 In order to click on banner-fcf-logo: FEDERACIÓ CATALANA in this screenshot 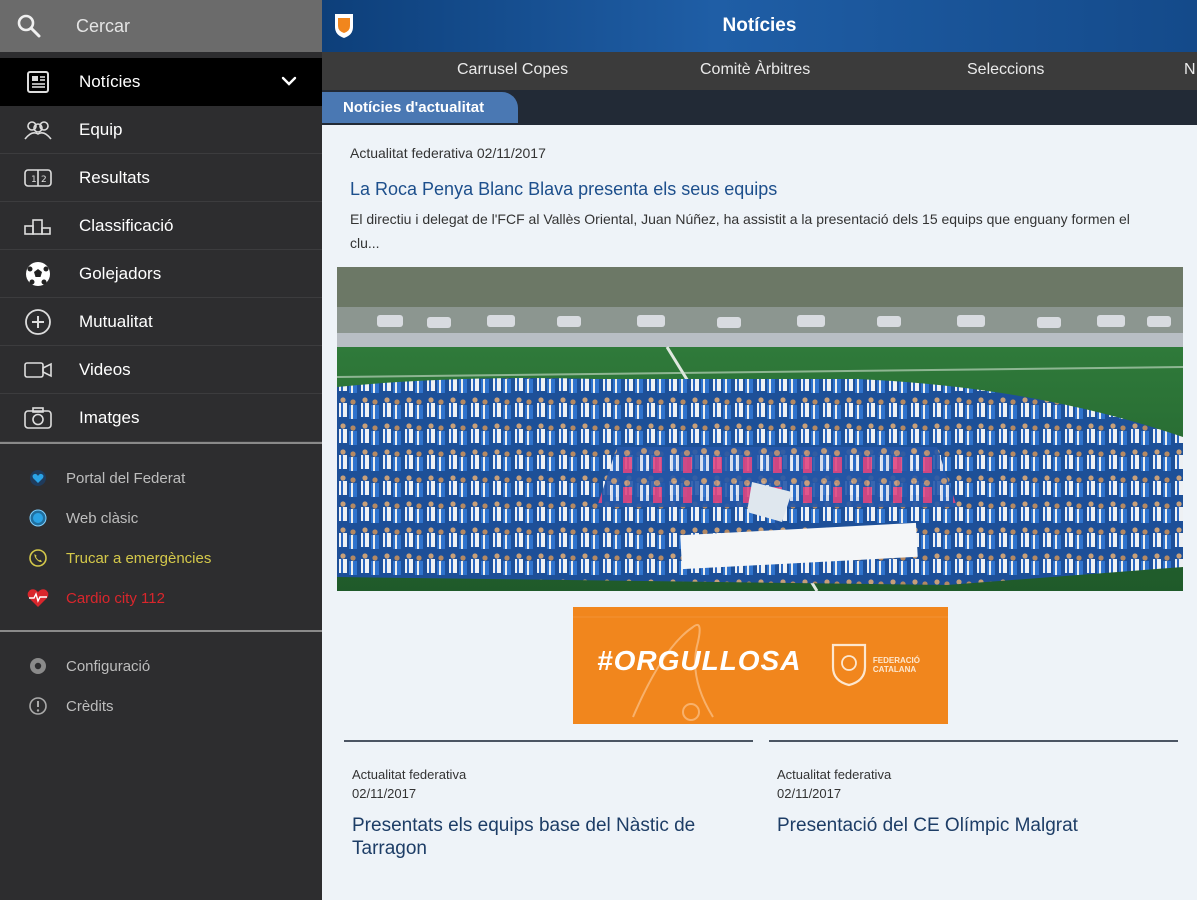, I will do `click(875, 665)`.